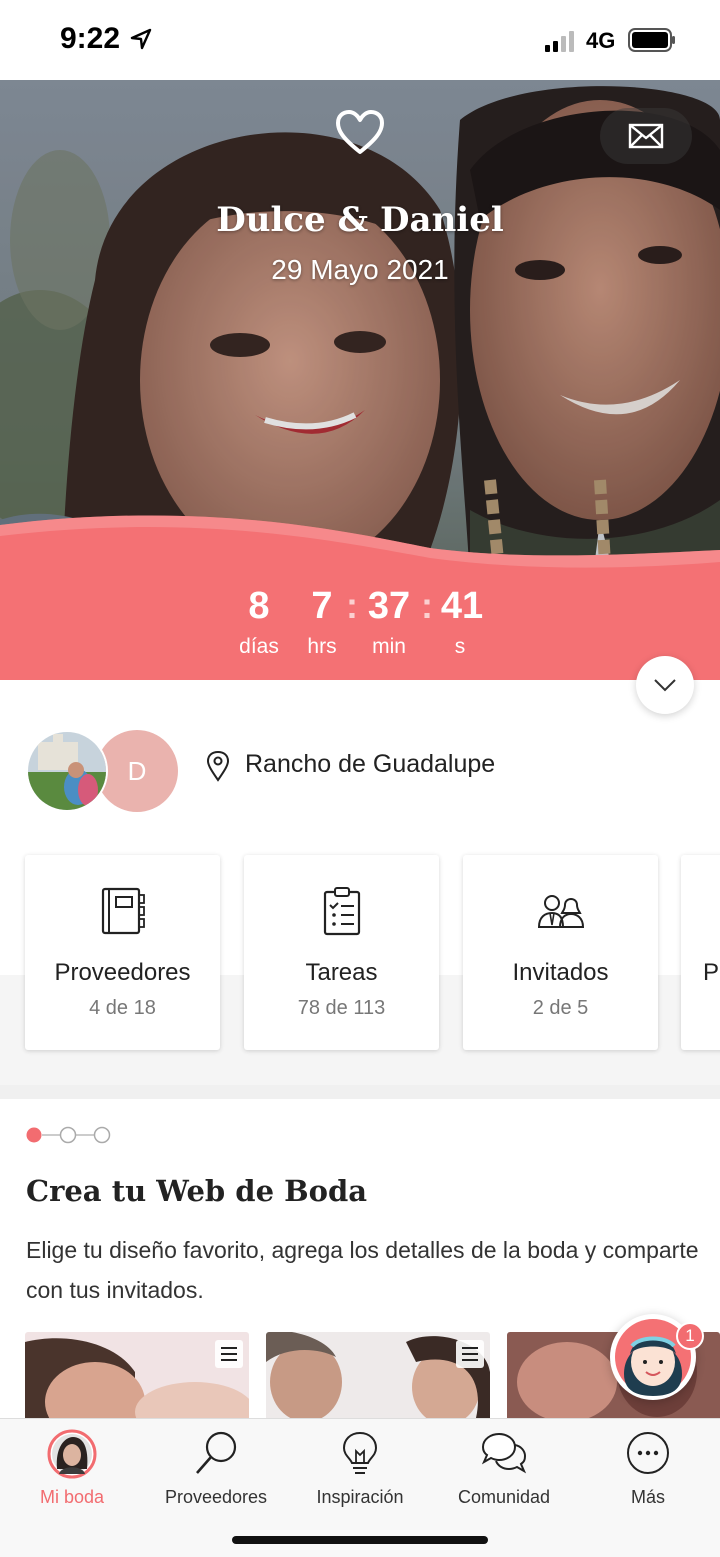 The height and width of the screenshot is (1557, 720). Describe the element at coordinates (462, 606) in the screenshot. I see `countdown-seconds: 41` at that location.